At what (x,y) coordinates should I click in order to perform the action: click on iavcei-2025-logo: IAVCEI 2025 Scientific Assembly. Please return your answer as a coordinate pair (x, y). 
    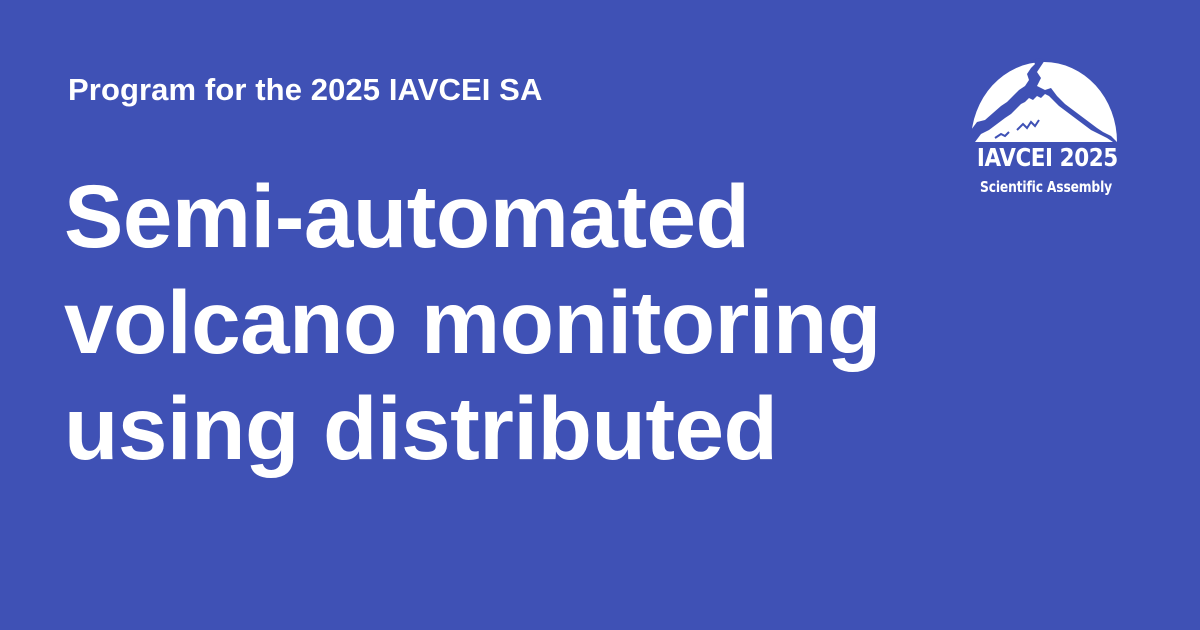
    Looking at the image, I should click on (1044, 131).